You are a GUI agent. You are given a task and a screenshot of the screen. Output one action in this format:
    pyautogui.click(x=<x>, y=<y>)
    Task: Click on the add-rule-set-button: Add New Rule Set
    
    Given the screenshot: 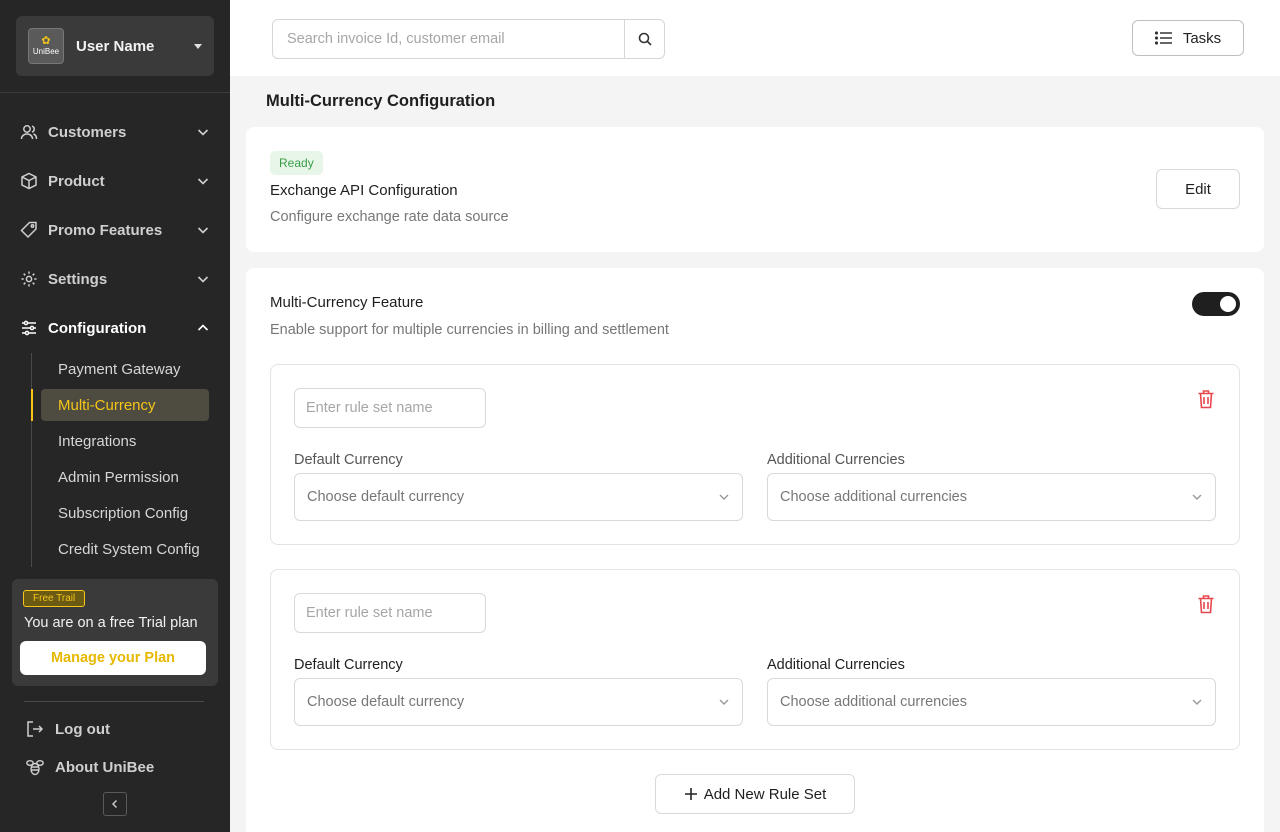 What is the action you would take?
    pyautogui.click(x=755, y=794)
    